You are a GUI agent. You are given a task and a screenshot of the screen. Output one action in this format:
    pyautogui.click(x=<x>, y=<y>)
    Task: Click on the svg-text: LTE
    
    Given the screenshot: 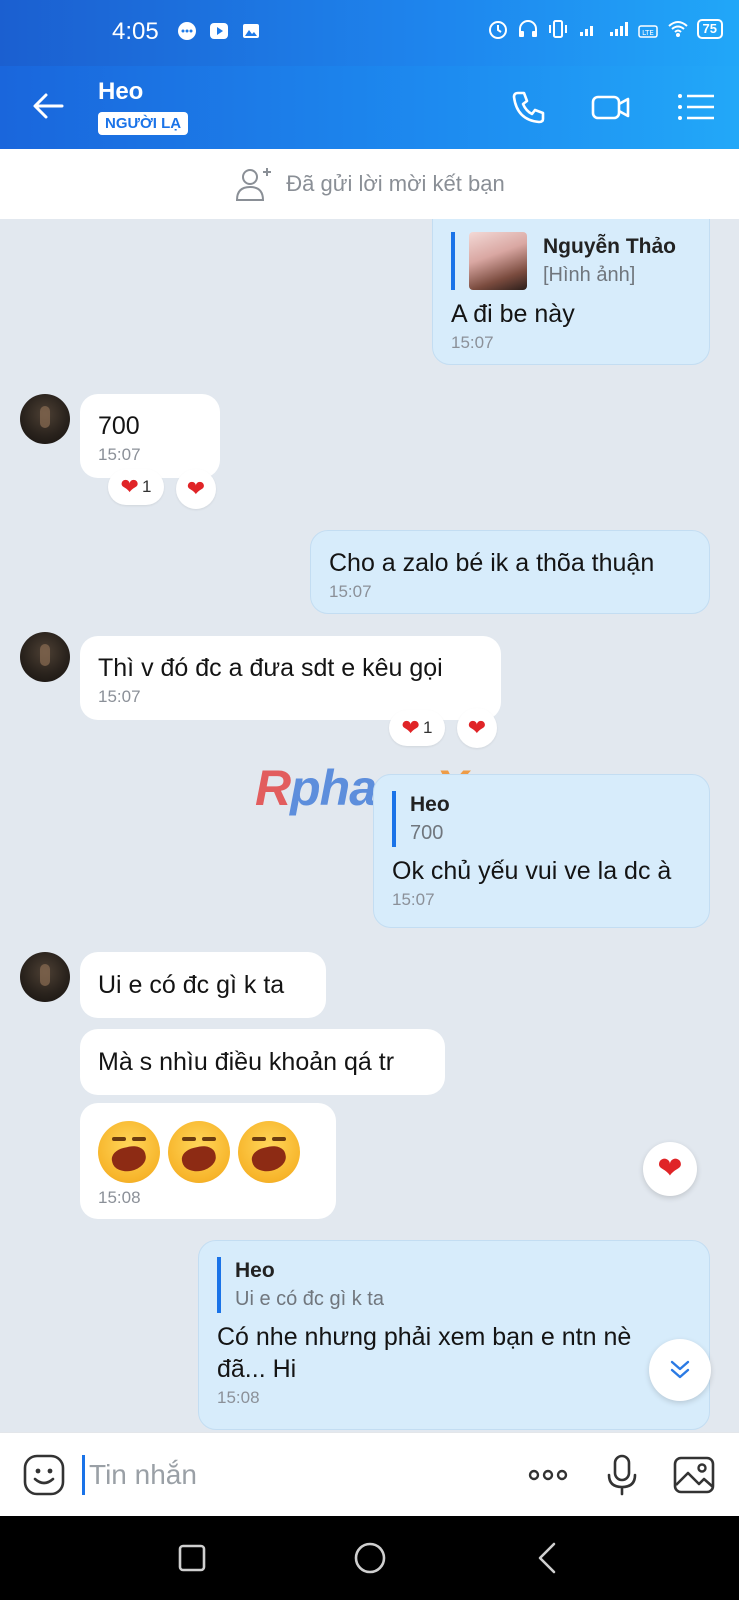 What is the action you would take?
    pyautogui.click(x=648, y=33)
    